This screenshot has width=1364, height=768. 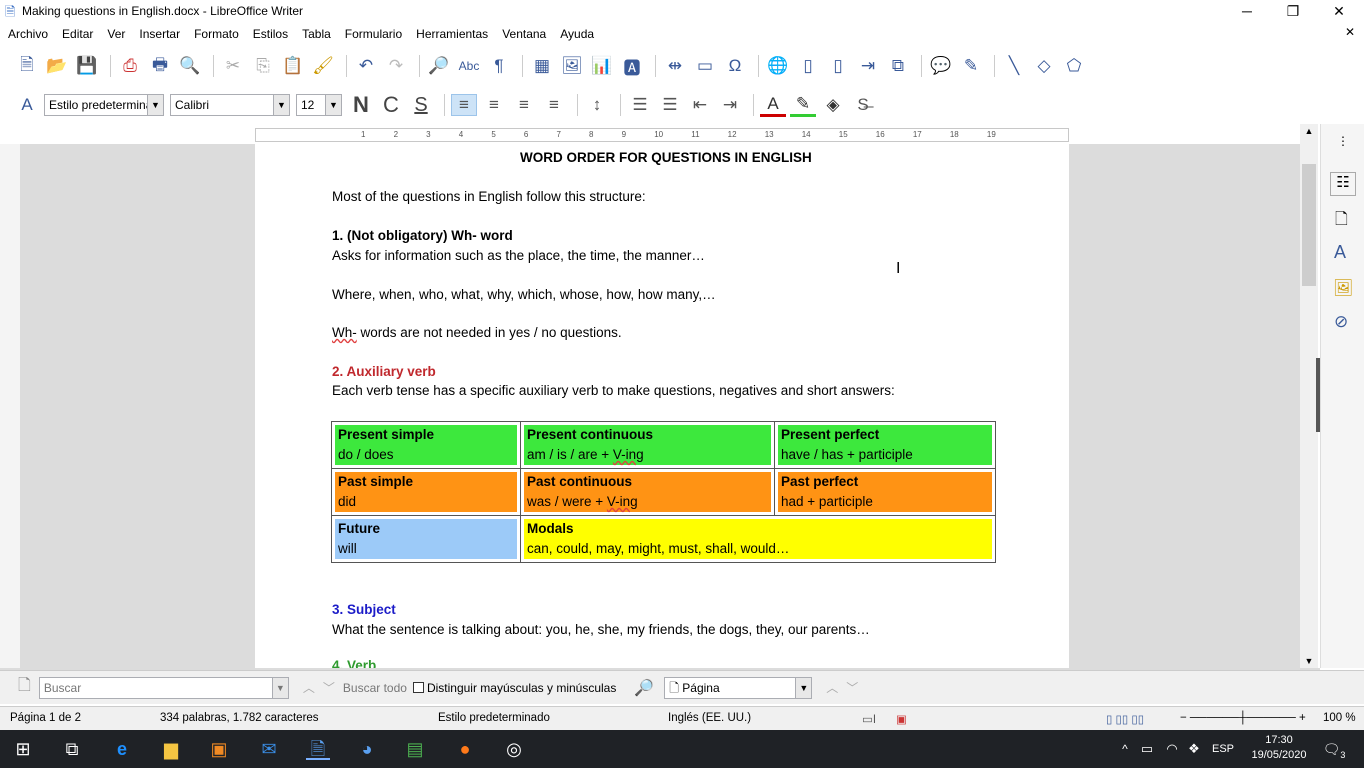 What do you see at coordinates (521, 688) in the screenshot?
I see `match-case-label: Distinguir mayúsculas y minúsculas` at bounding box center [521, 688].